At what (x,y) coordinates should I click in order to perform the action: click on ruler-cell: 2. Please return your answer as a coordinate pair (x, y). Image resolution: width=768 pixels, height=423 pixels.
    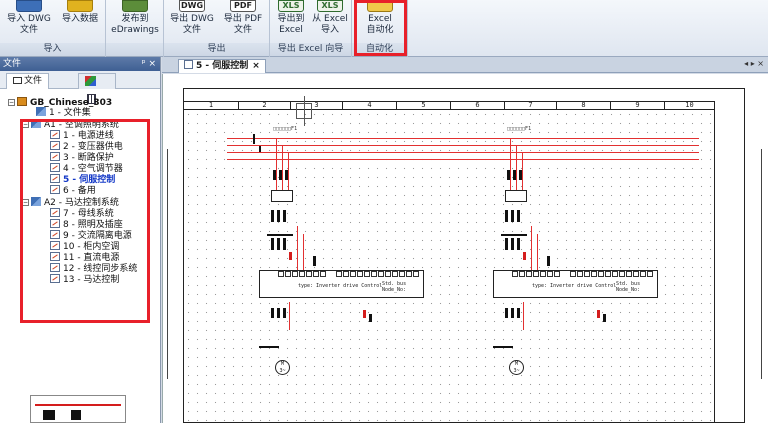
    Looking at the image, I should click on (264, 105).